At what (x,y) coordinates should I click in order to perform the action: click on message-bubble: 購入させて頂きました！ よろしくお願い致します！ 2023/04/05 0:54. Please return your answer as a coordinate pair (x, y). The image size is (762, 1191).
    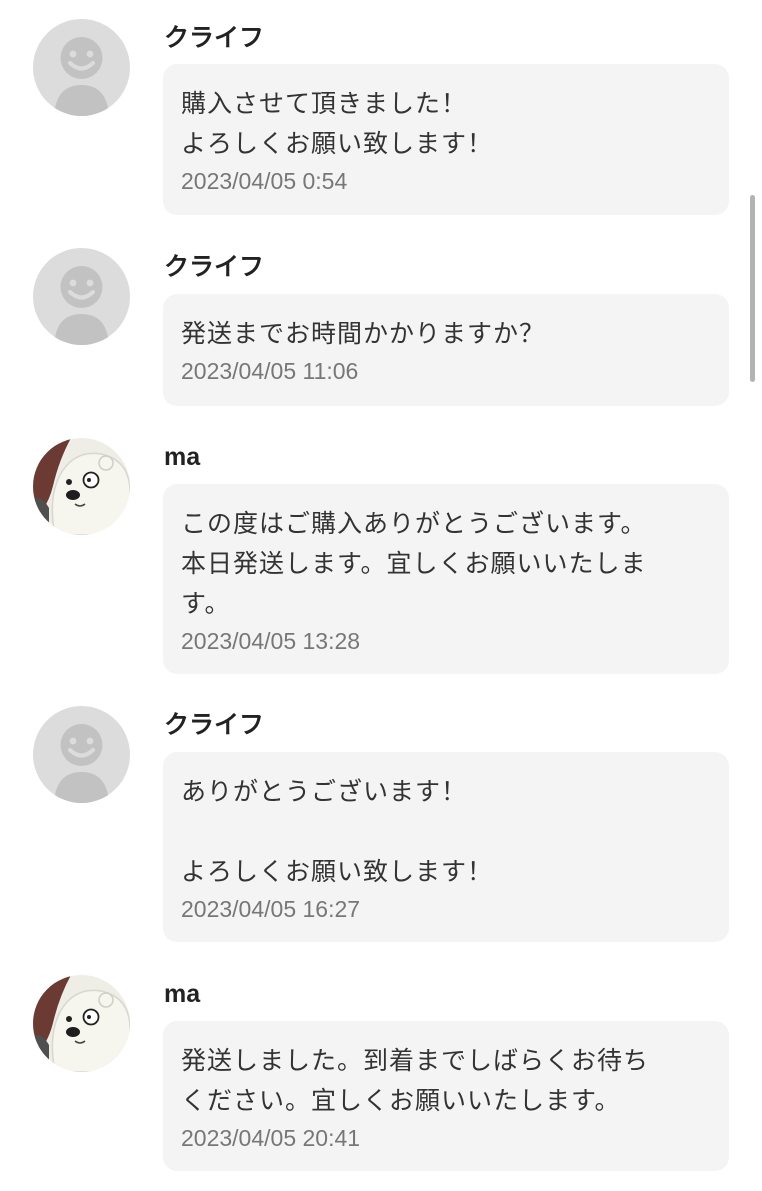
    Looking at the image, I should click on (446, 139).